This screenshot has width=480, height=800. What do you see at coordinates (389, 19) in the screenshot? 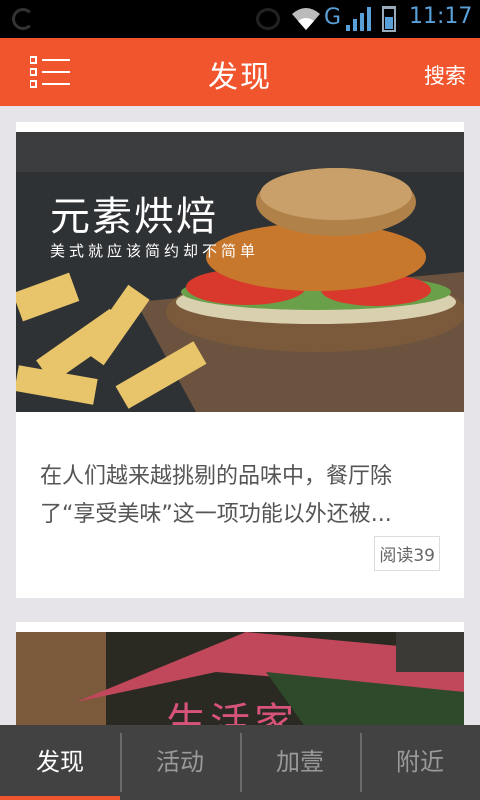
I see `battery-icon` at bounding box center [389, 19].